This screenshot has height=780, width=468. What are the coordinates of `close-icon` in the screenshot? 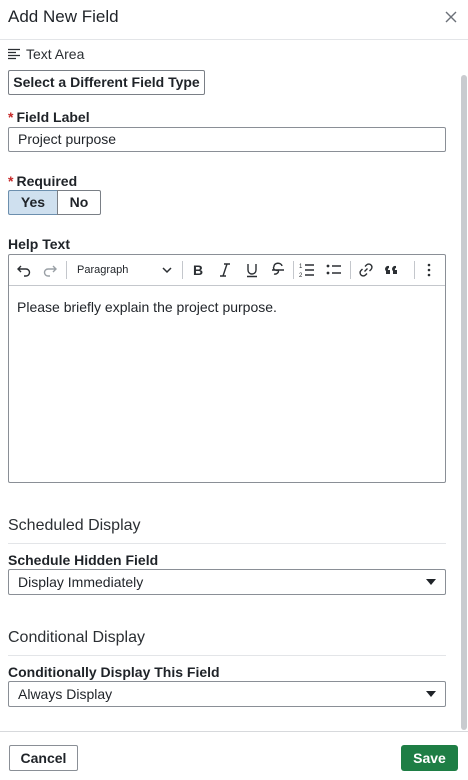 It's located at (451, 17).